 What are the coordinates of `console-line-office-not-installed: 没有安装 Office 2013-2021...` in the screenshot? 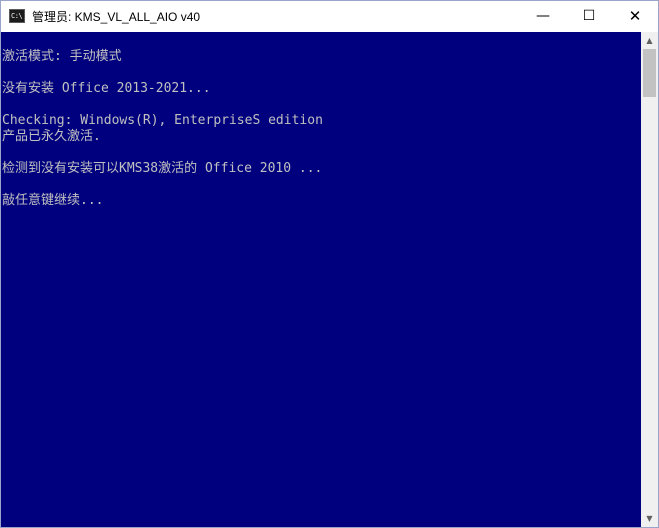 It's located at (106, 88).